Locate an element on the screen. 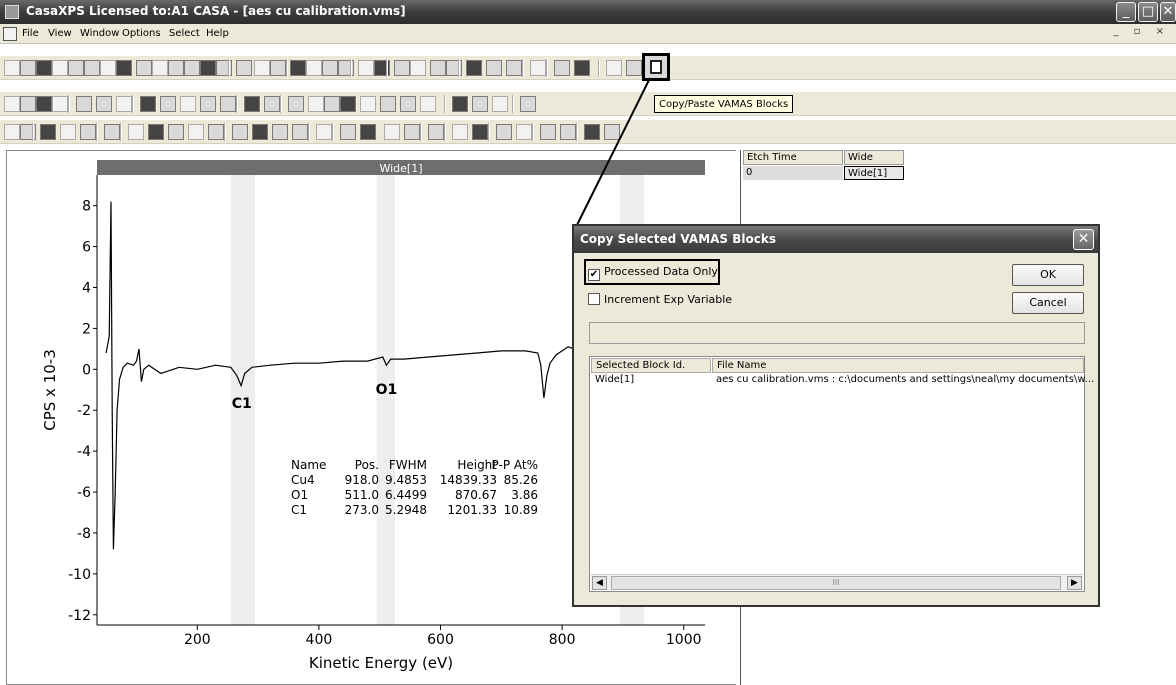 The height and width of the screenshot is (685, 1176). dialog-title: Copy Selected VAMAS Blocks is located at coordinates (678, 239).